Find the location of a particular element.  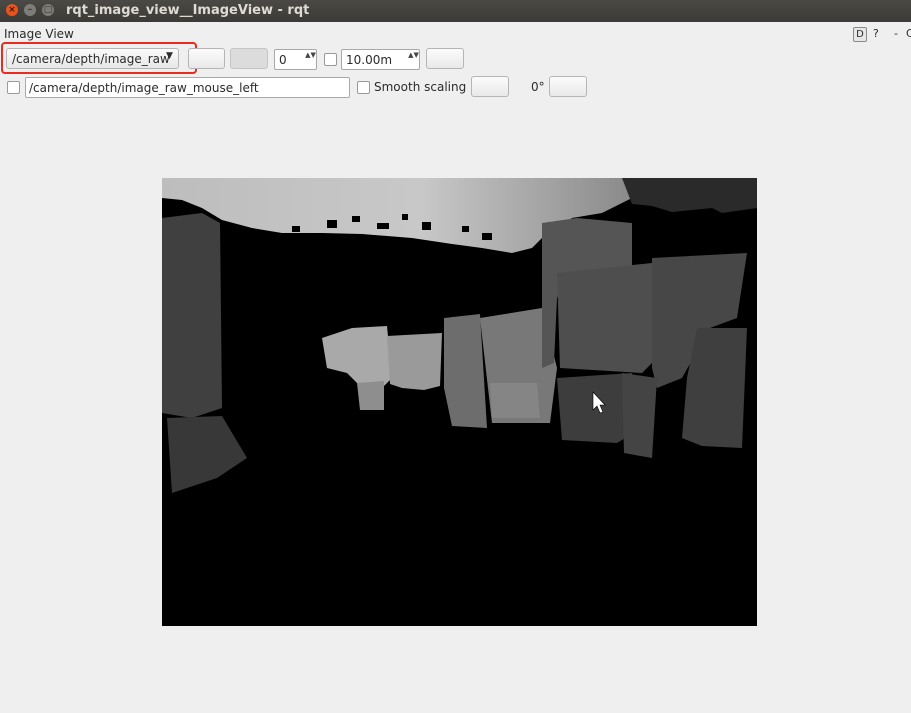

dock-button: D is located at coordinates (860, 34).